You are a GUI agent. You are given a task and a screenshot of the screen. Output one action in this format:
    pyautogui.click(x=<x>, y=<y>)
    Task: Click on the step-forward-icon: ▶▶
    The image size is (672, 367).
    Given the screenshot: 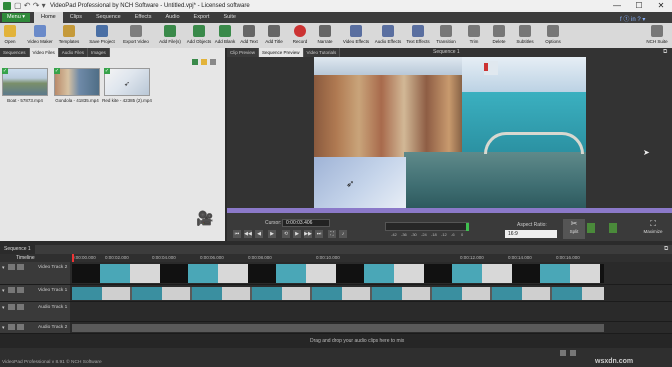 What is the action you would take?
    pyautogui.click(x=308, y=234)
    